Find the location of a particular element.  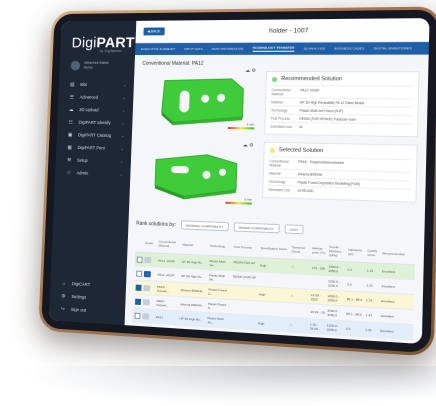

floor-shadow is located at coordinates (228, 386).